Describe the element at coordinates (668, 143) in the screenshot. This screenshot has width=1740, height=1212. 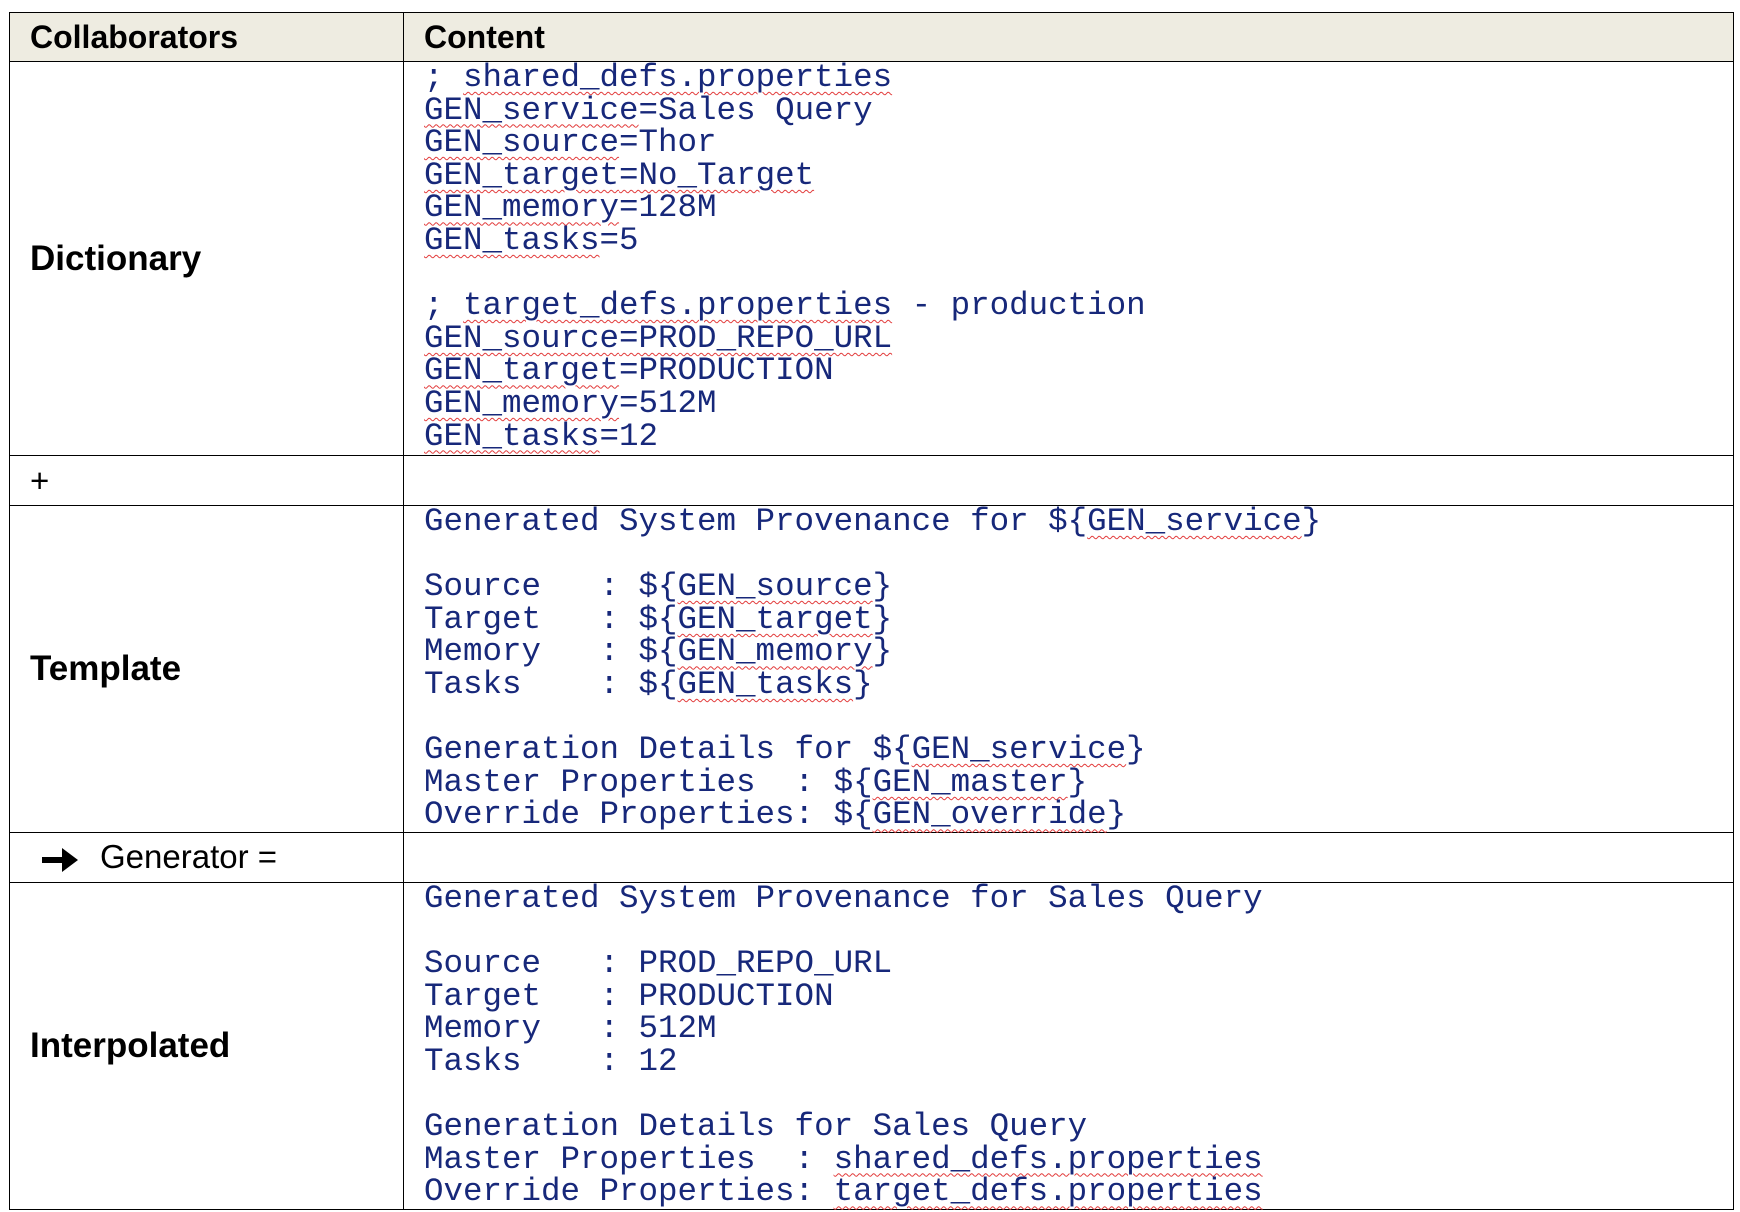
I see `dict-value: =Thor` at that location.